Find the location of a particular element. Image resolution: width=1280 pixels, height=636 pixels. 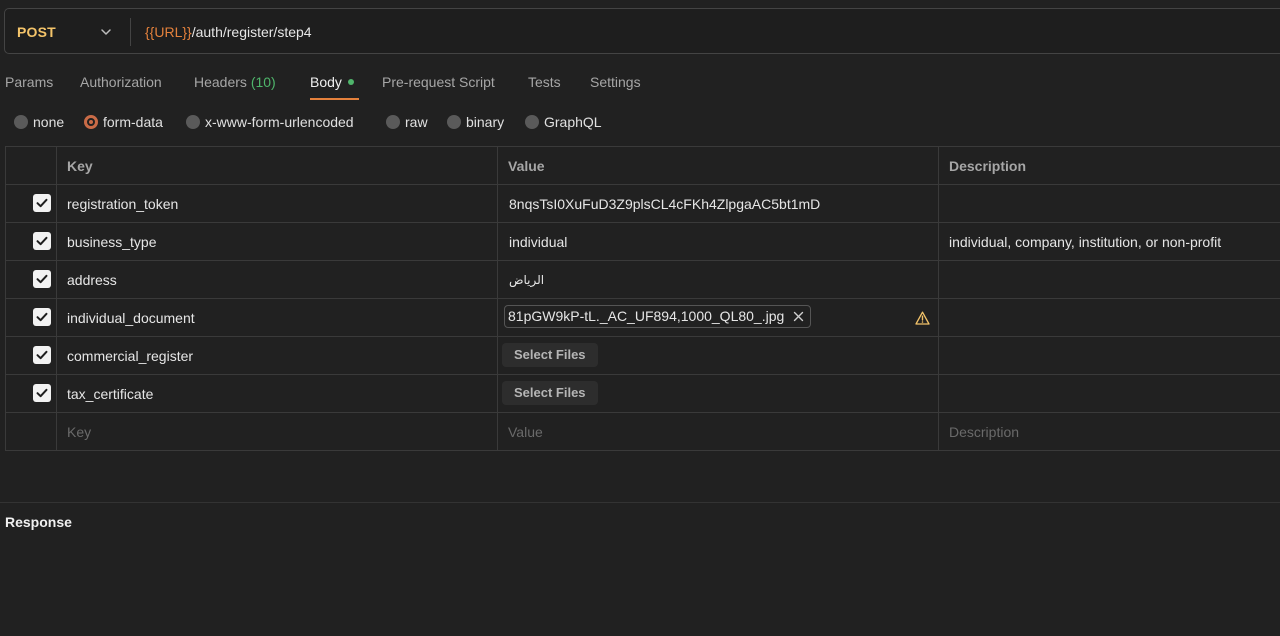

tab-headers-label: Headers is located at coordinates (220, 82).